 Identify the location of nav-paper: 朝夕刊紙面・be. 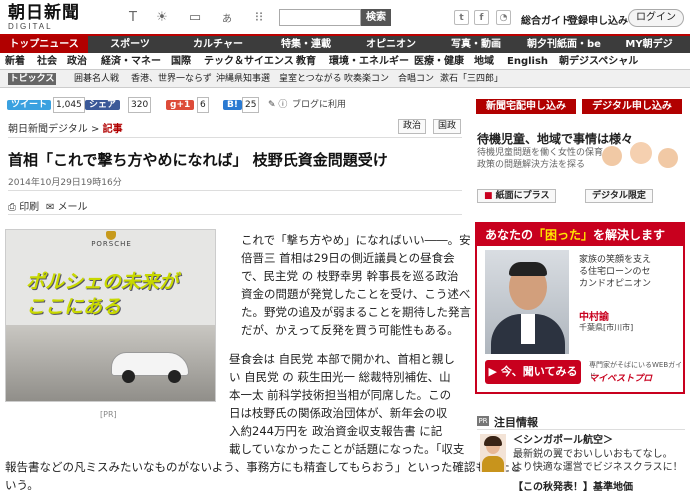
(564, 44).